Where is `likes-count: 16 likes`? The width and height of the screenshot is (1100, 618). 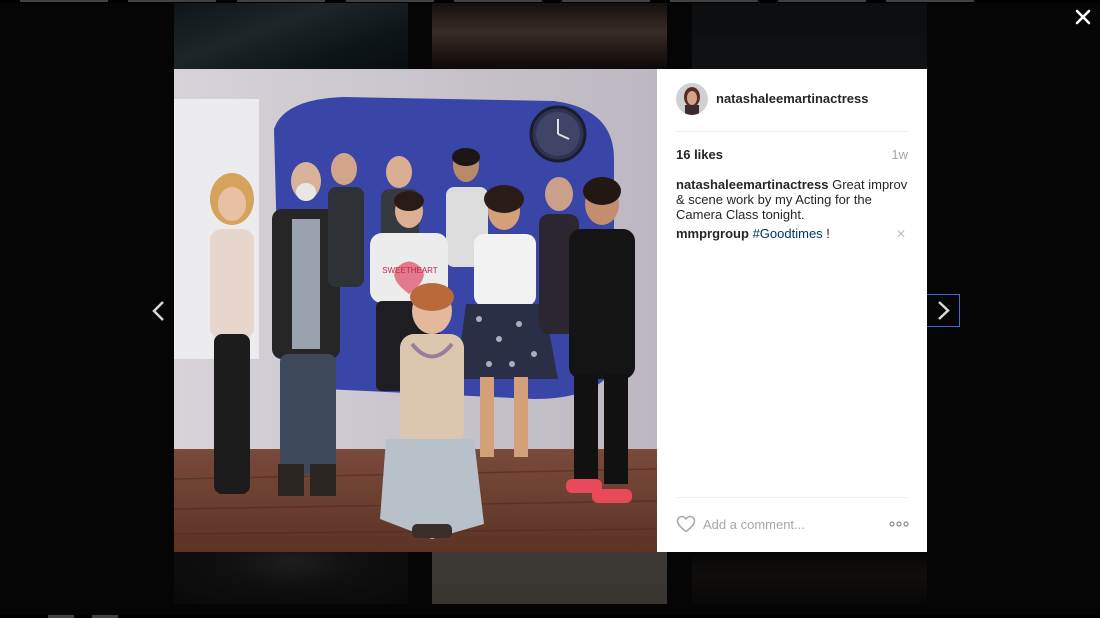 likes-count: 16 likes is located at coordinates (699, 154).